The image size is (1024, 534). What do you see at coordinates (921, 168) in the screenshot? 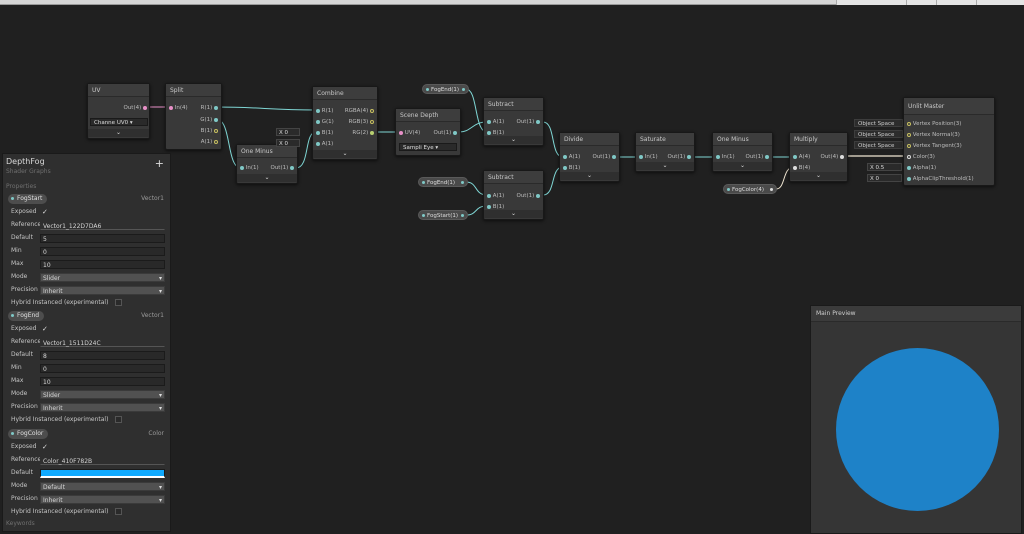
I see `alpha-port: Alpha(1)` at bounding box center [921, 168].